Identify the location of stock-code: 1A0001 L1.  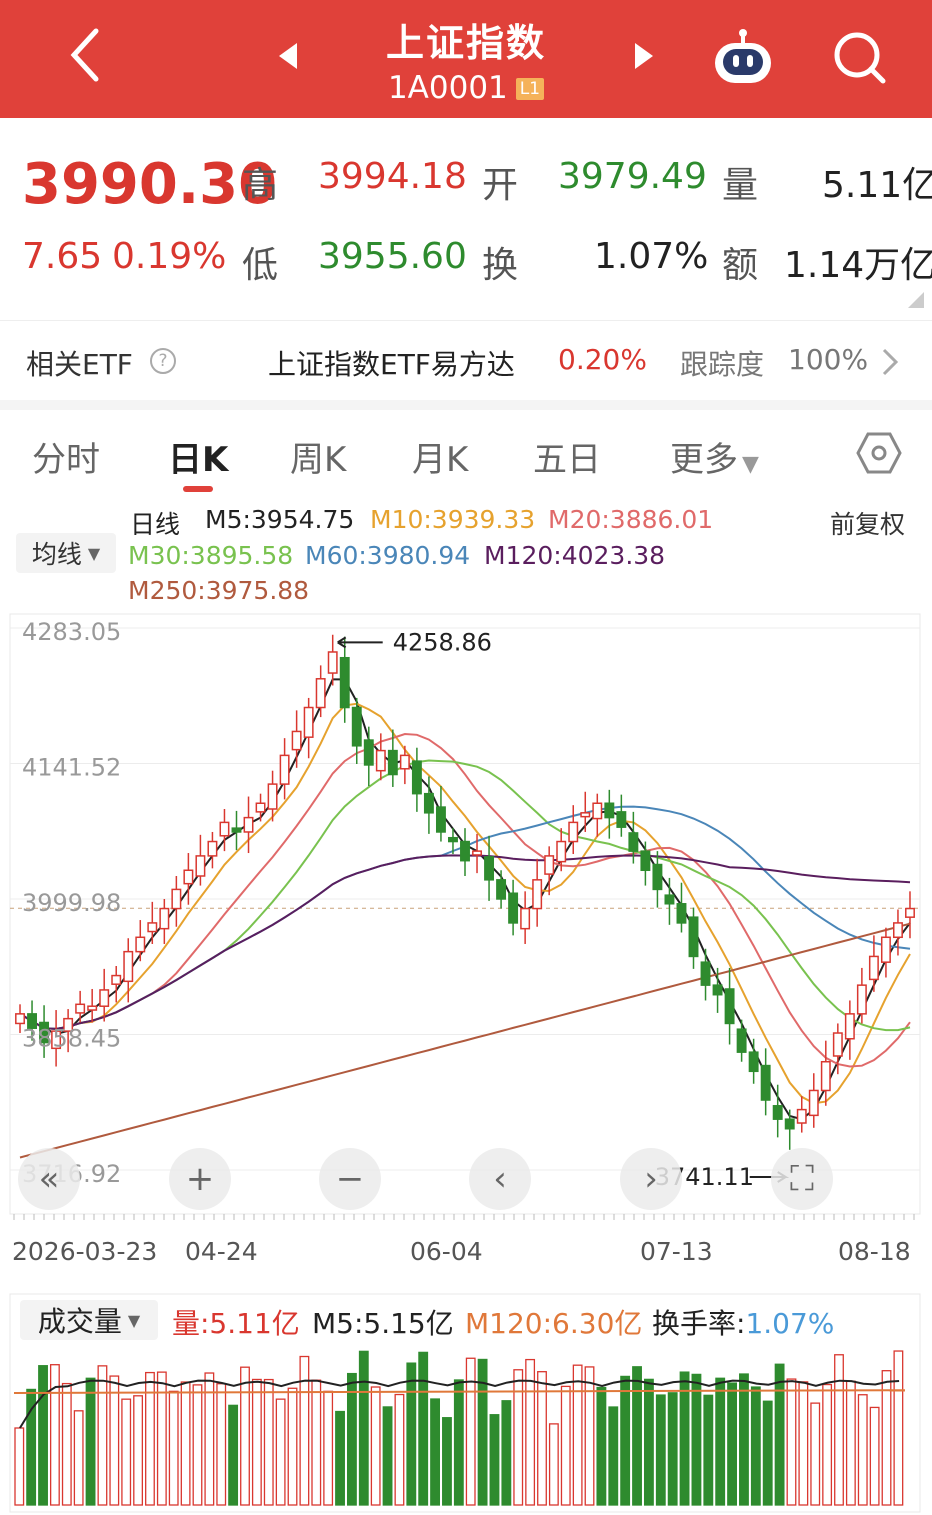
(466, 88).